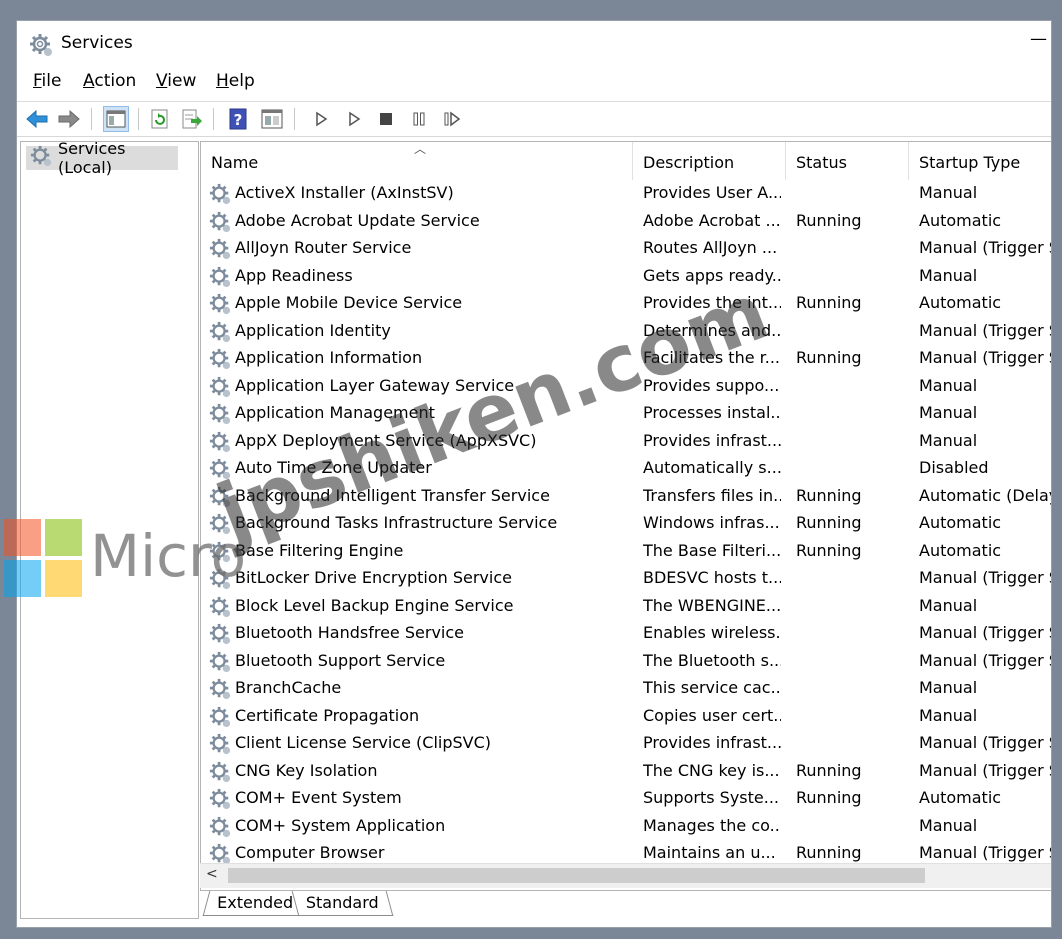  What do you see at coordinates (342, 903) in the screenshot?
I see `tab-standard: Standard` at bounding box center [342, 903].